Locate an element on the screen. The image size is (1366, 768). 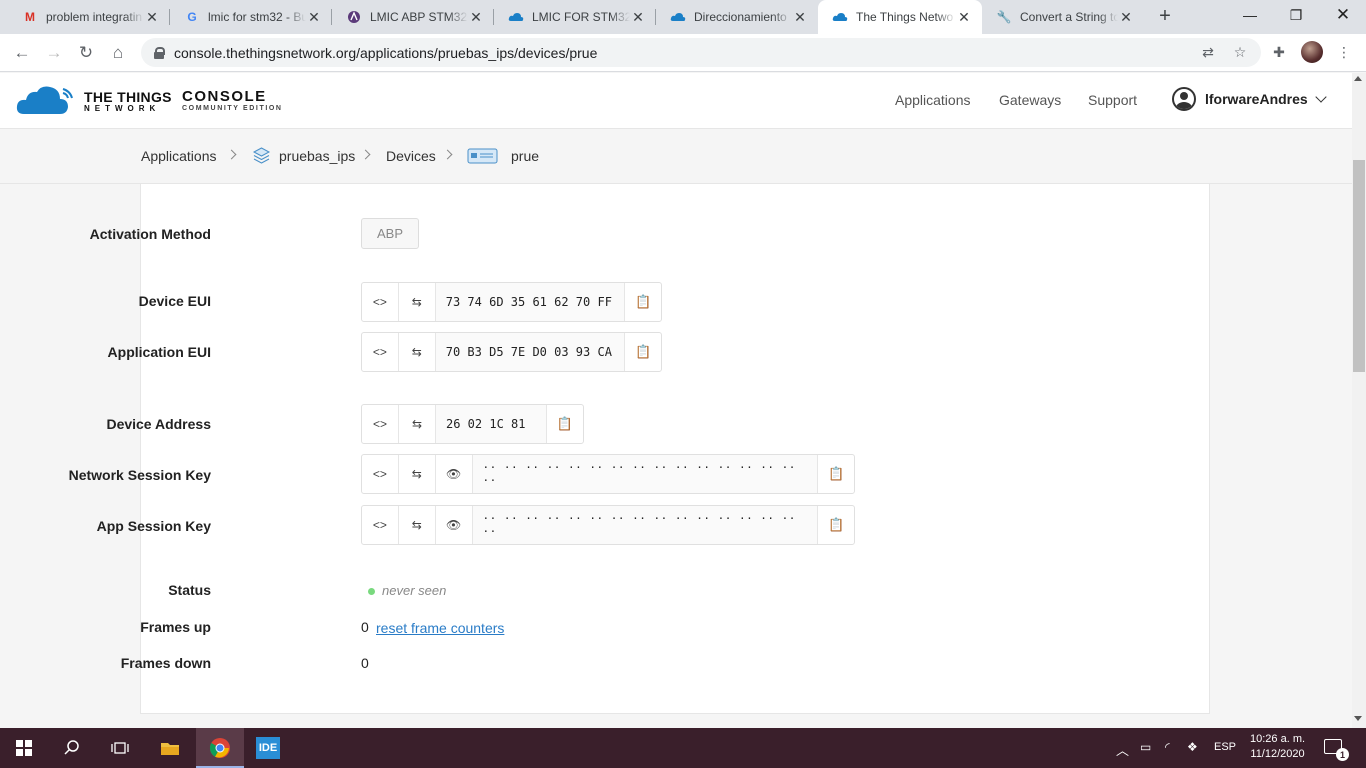
windows-taskbar: IDE ︿ ▭ ◜ ❖ ESP 10:26 a. m. 11/12/2020 1 is located at coordinates (683, 748).